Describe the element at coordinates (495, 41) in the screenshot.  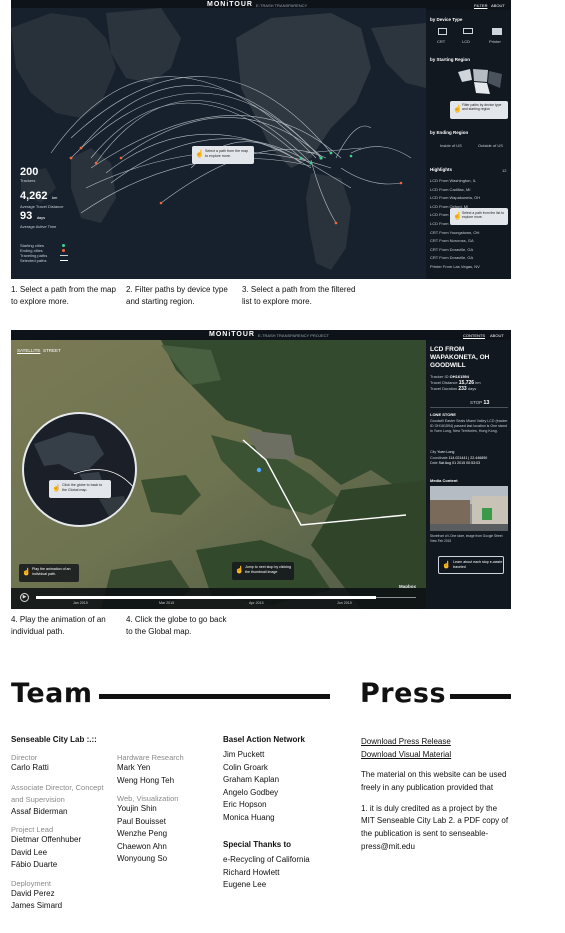
I see `device-label: Printer` at that location.